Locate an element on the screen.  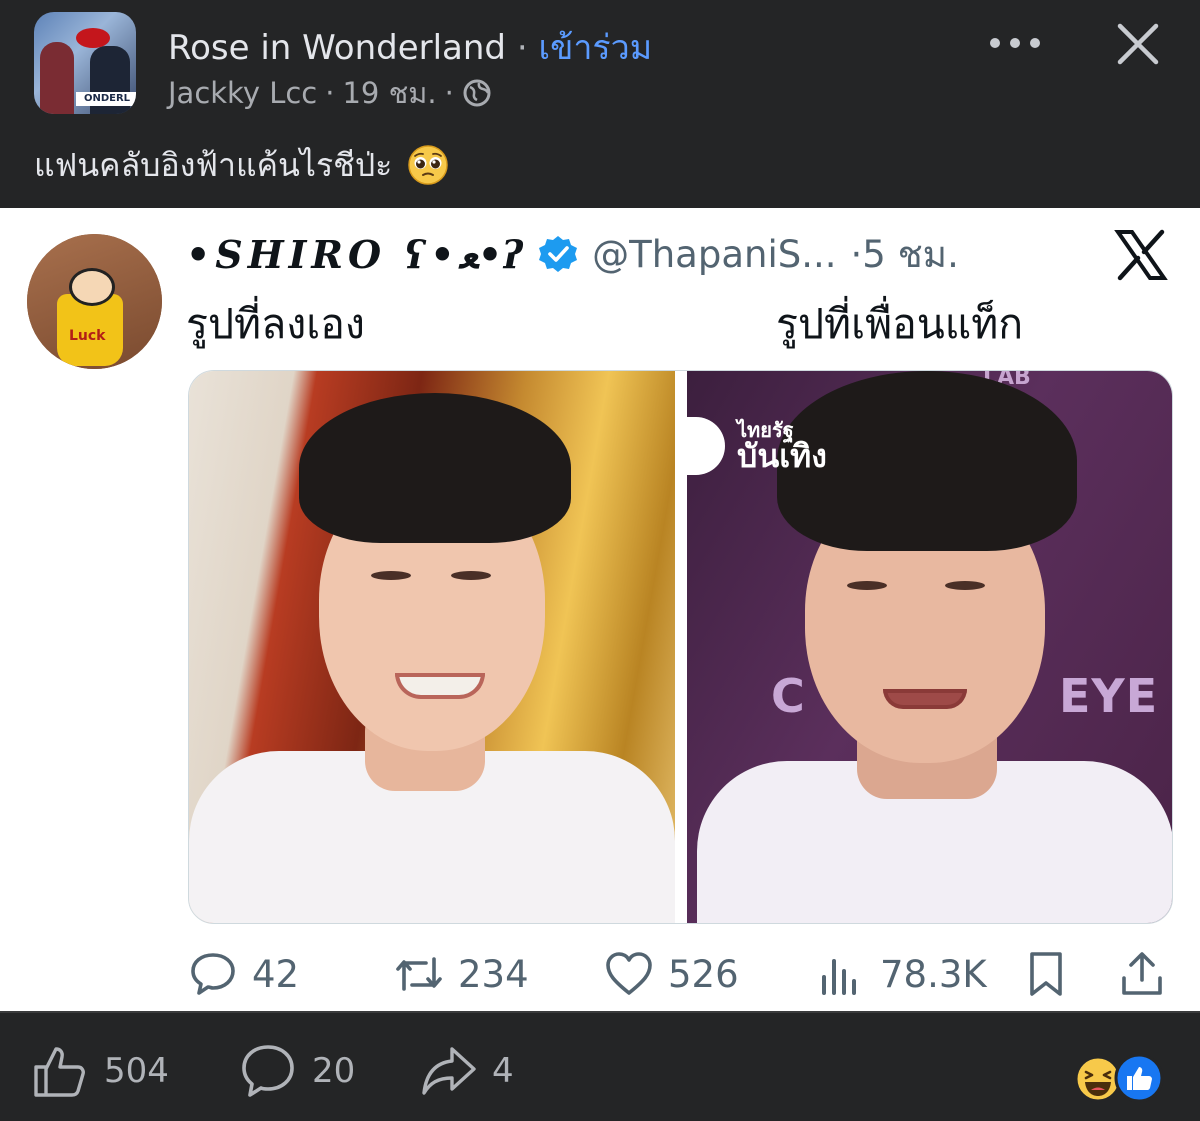
globe-icon is located at coordinates (477, 93).